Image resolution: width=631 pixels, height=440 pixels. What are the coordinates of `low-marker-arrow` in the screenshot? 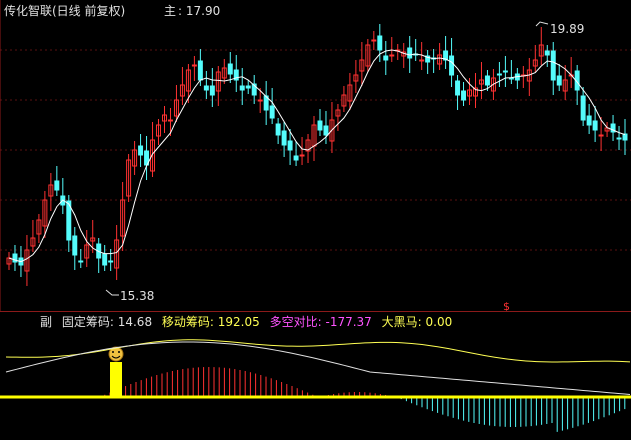 It's located at (112, 292).